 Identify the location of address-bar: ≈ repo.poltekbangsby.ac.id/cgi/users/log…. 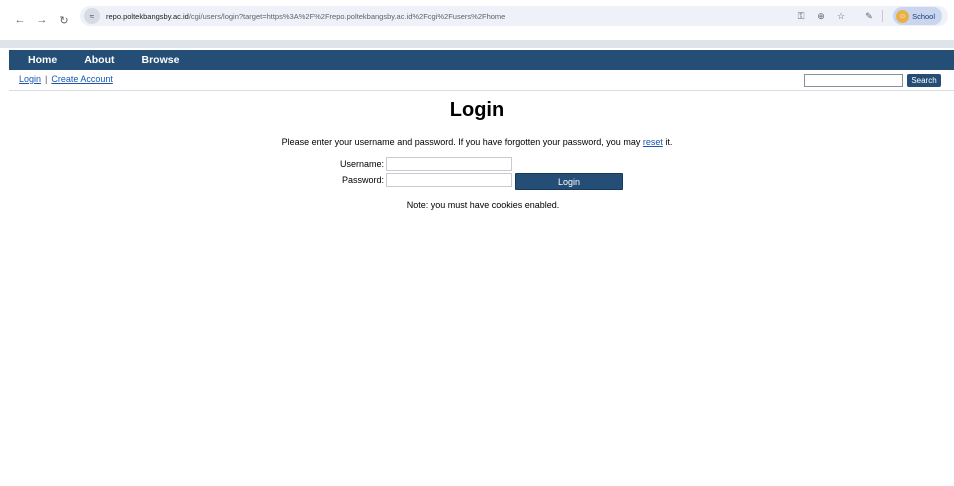
(514, 16).